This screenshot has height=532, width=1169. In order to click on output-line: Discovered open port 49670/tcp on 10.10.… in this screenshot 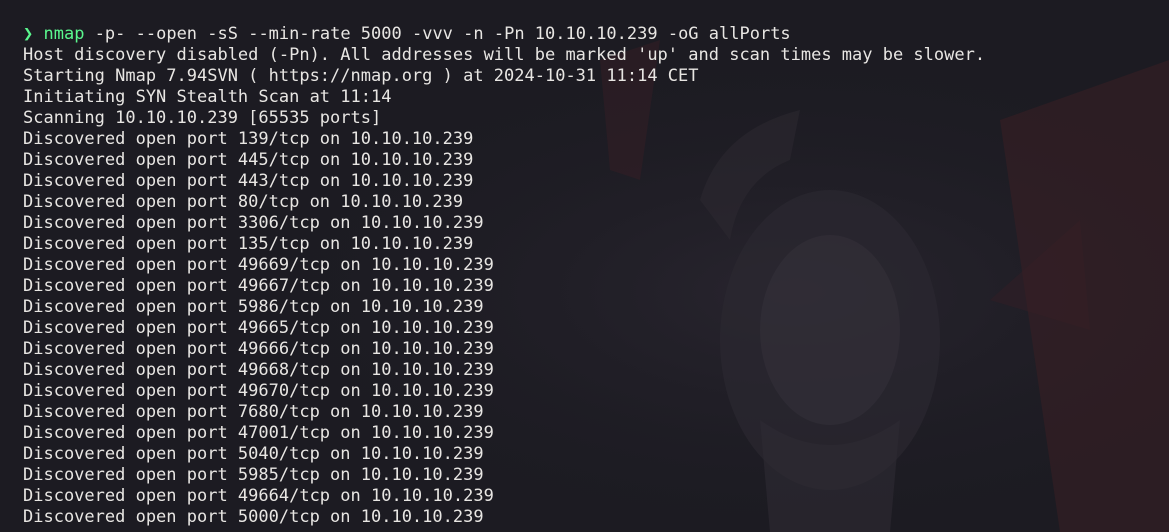, I will do `click(258, 391)`.